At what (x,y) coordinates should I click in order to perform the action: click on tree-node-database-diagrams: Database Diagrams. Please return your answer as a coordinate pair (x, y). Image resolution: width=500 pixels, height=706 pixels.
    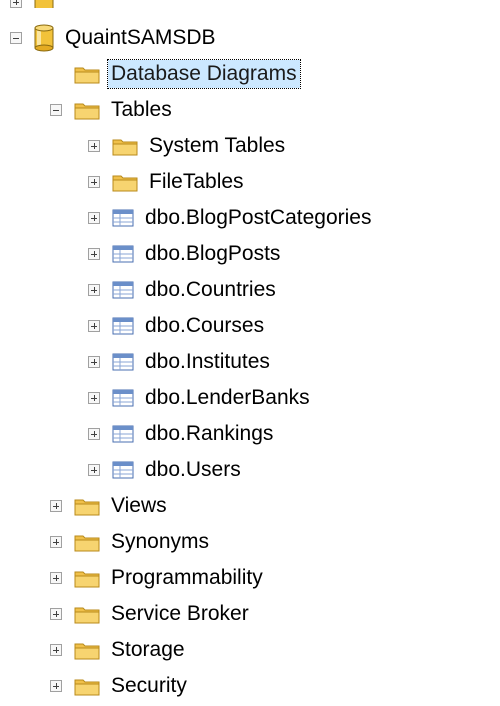
    Looking at the image, I should click on (175, 74).